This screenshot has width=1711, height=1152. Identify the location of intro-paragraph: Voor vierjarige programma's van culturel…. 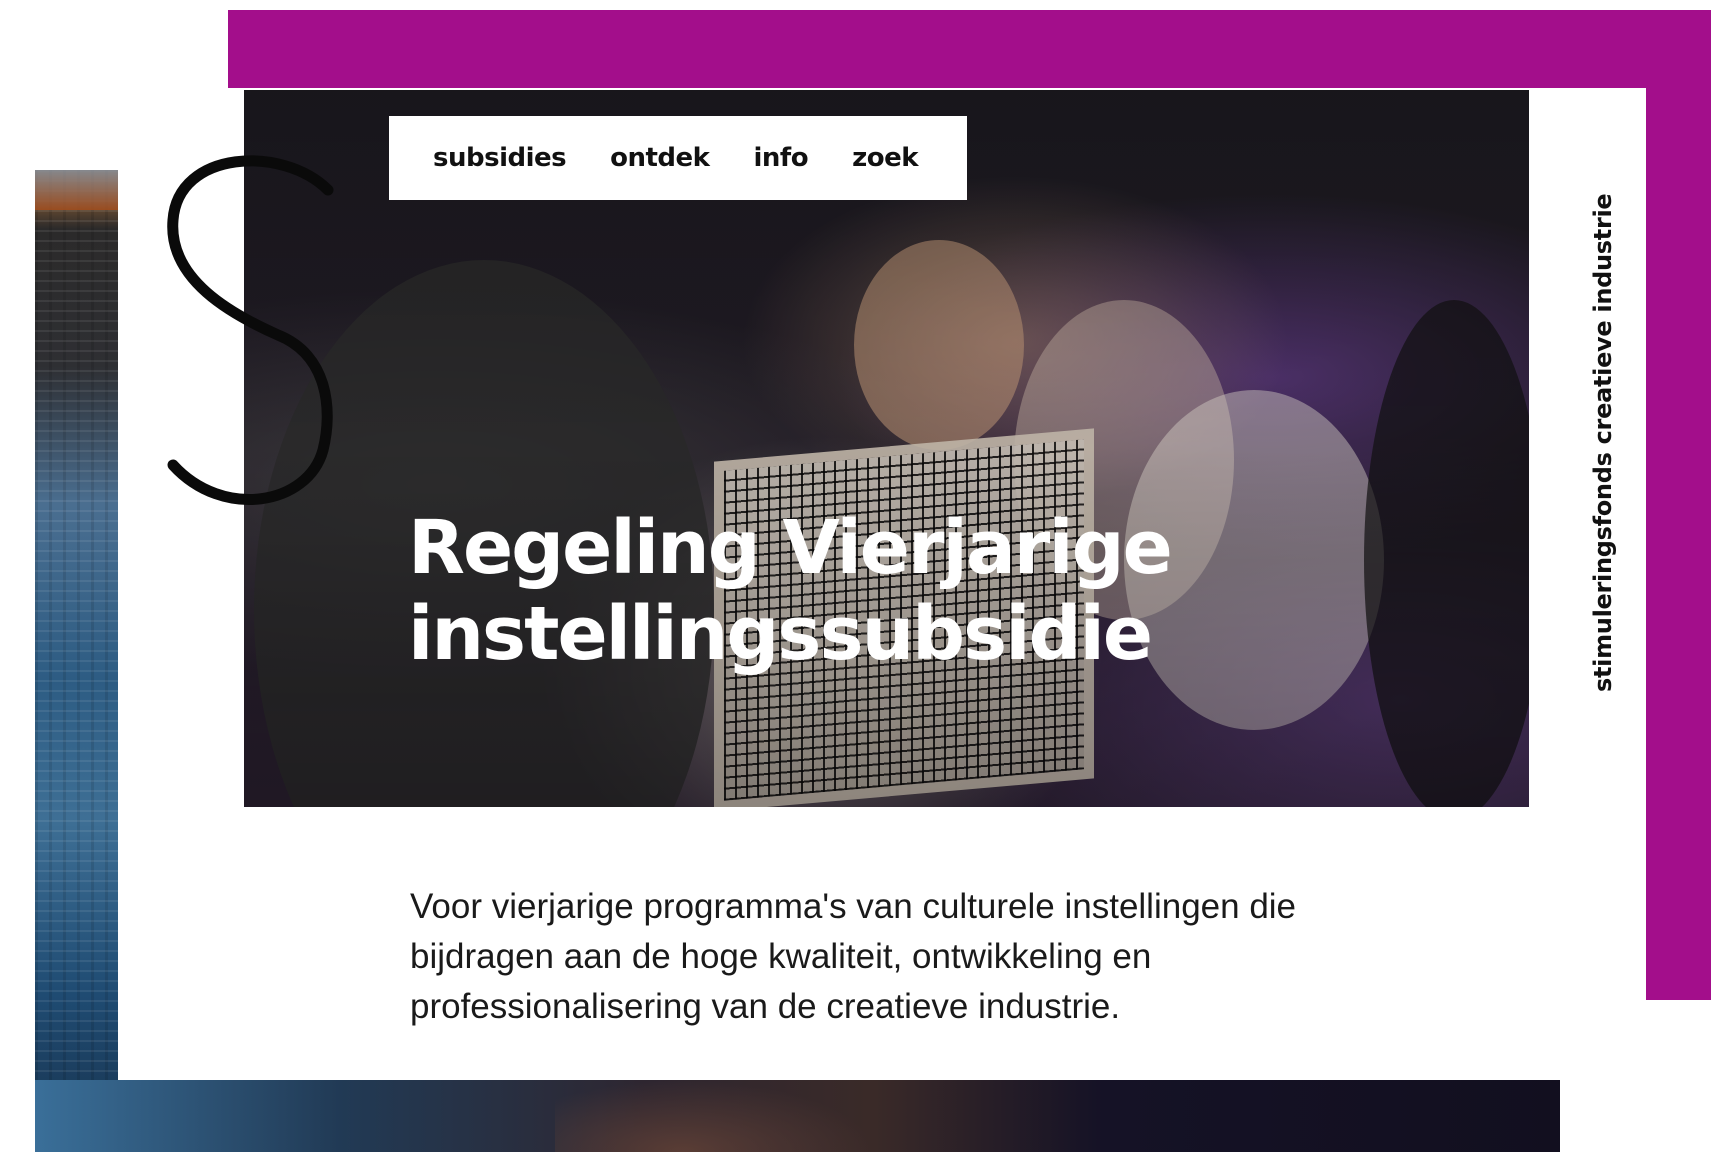
(853, 956).